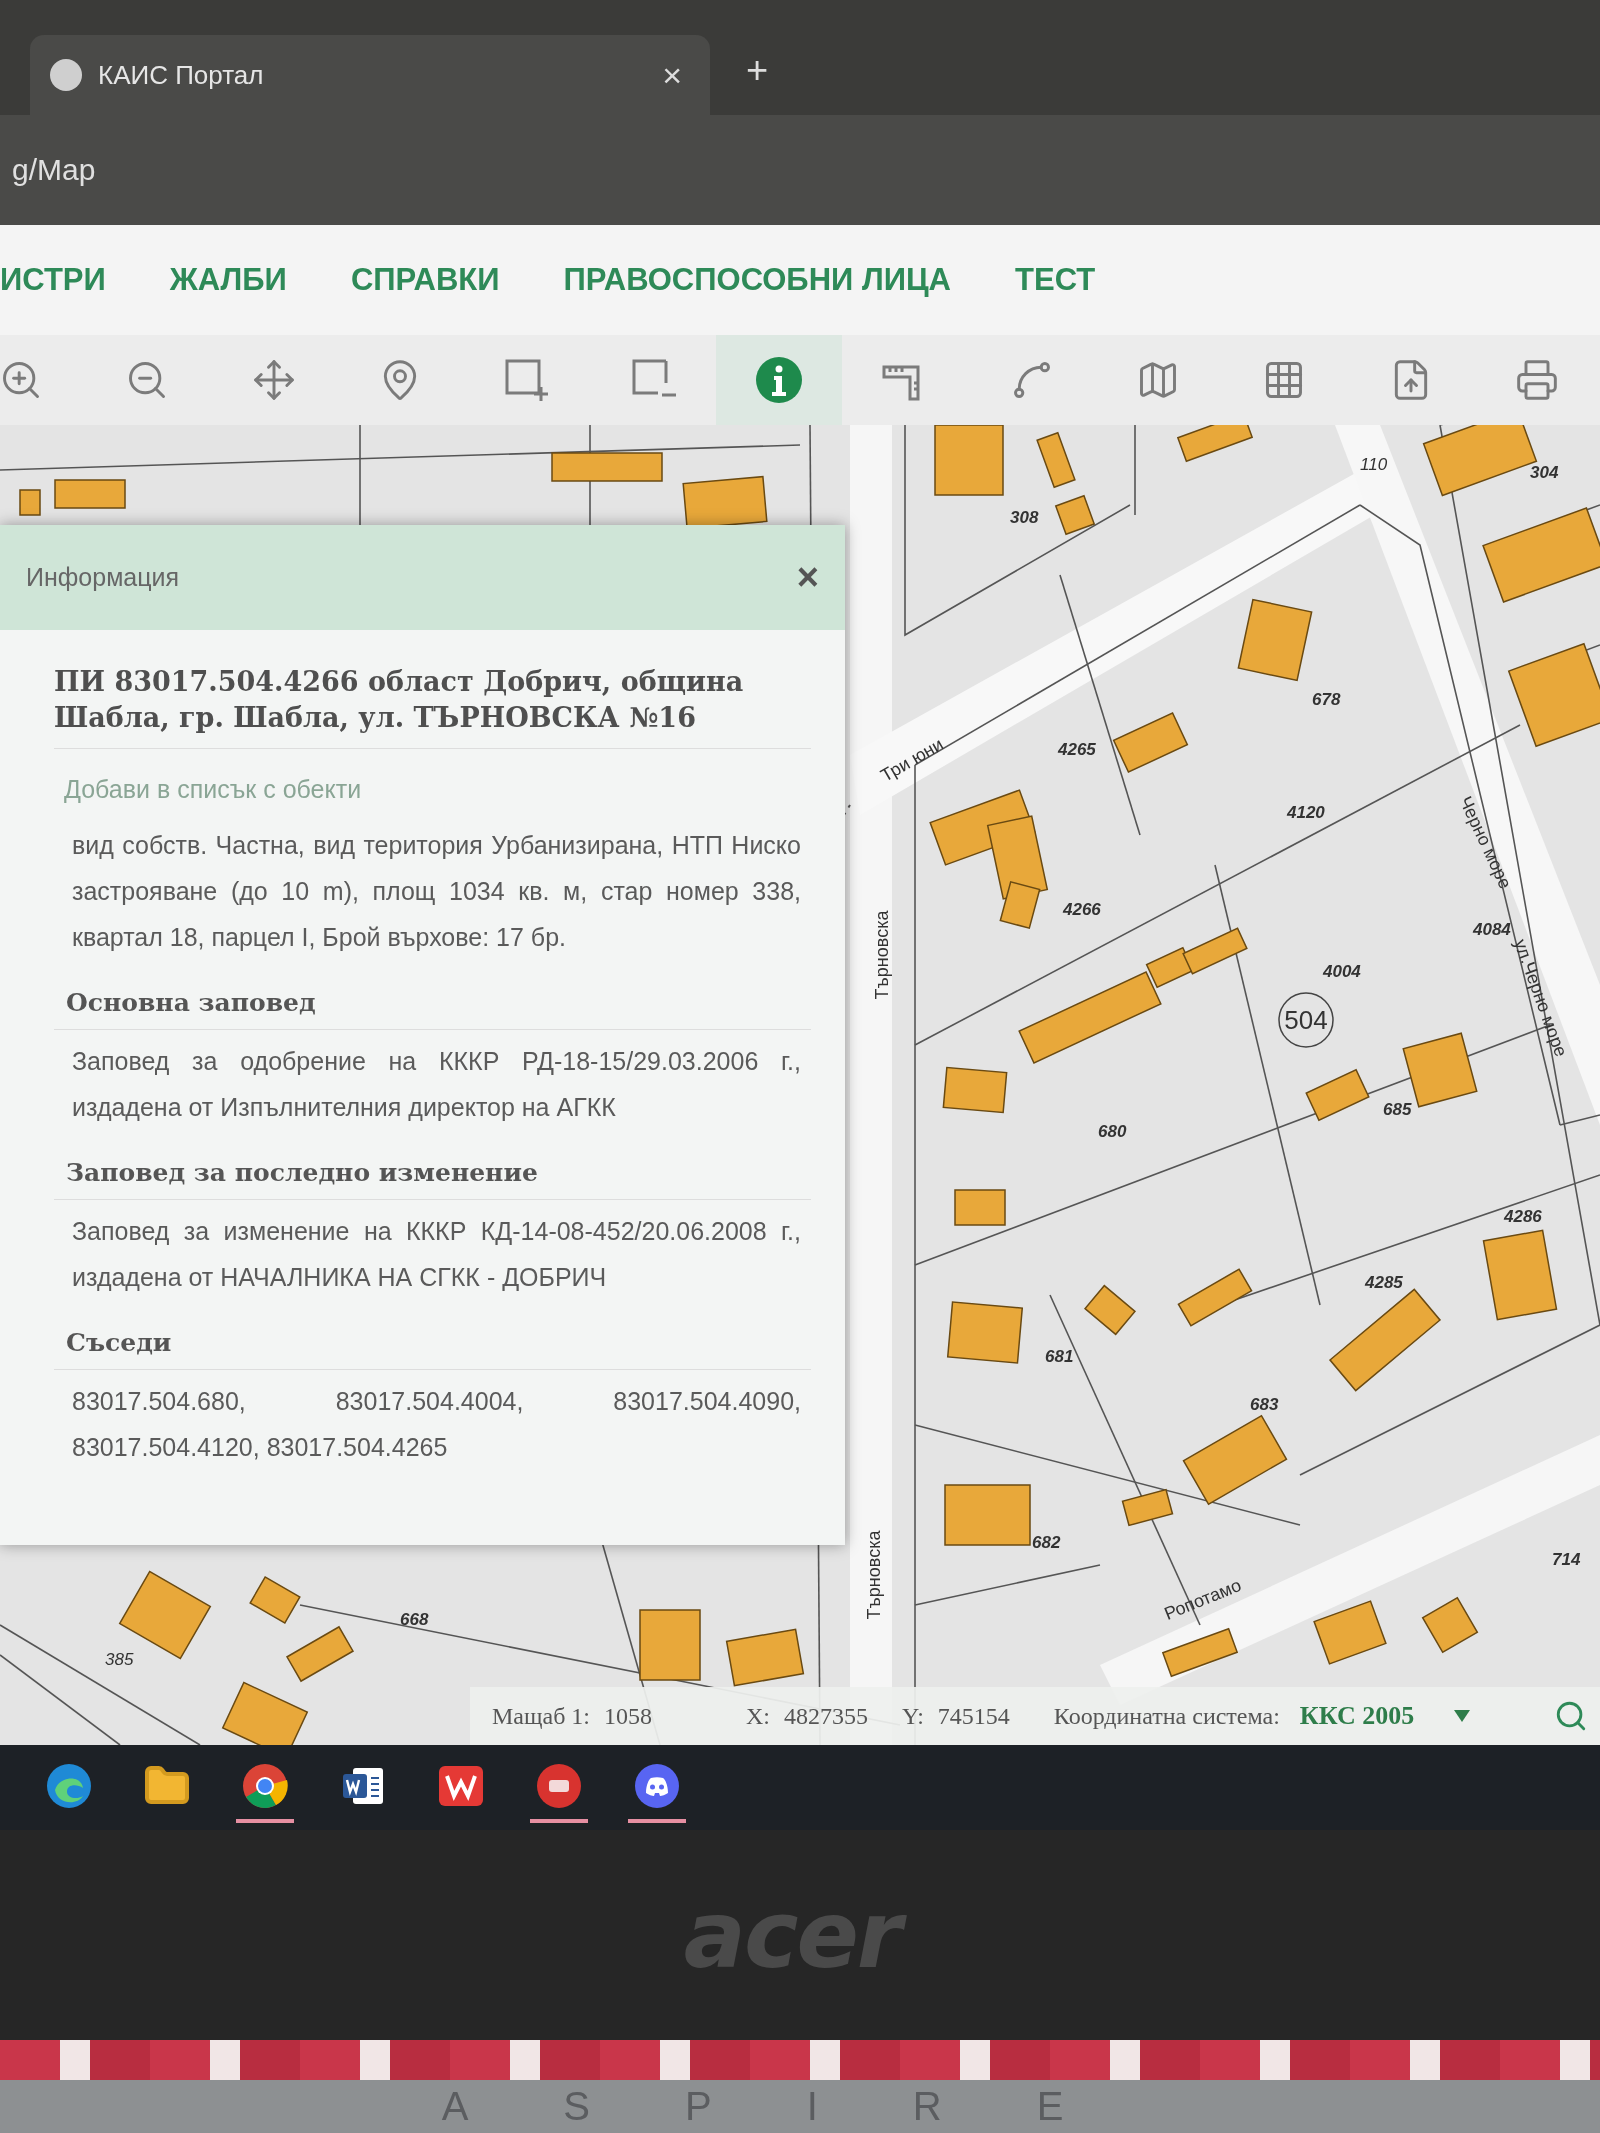  What do you see at coordinates (1397, 1109) in the screenshot?
I see `parcel-number: 685` at bounding box center [1397, 1109].